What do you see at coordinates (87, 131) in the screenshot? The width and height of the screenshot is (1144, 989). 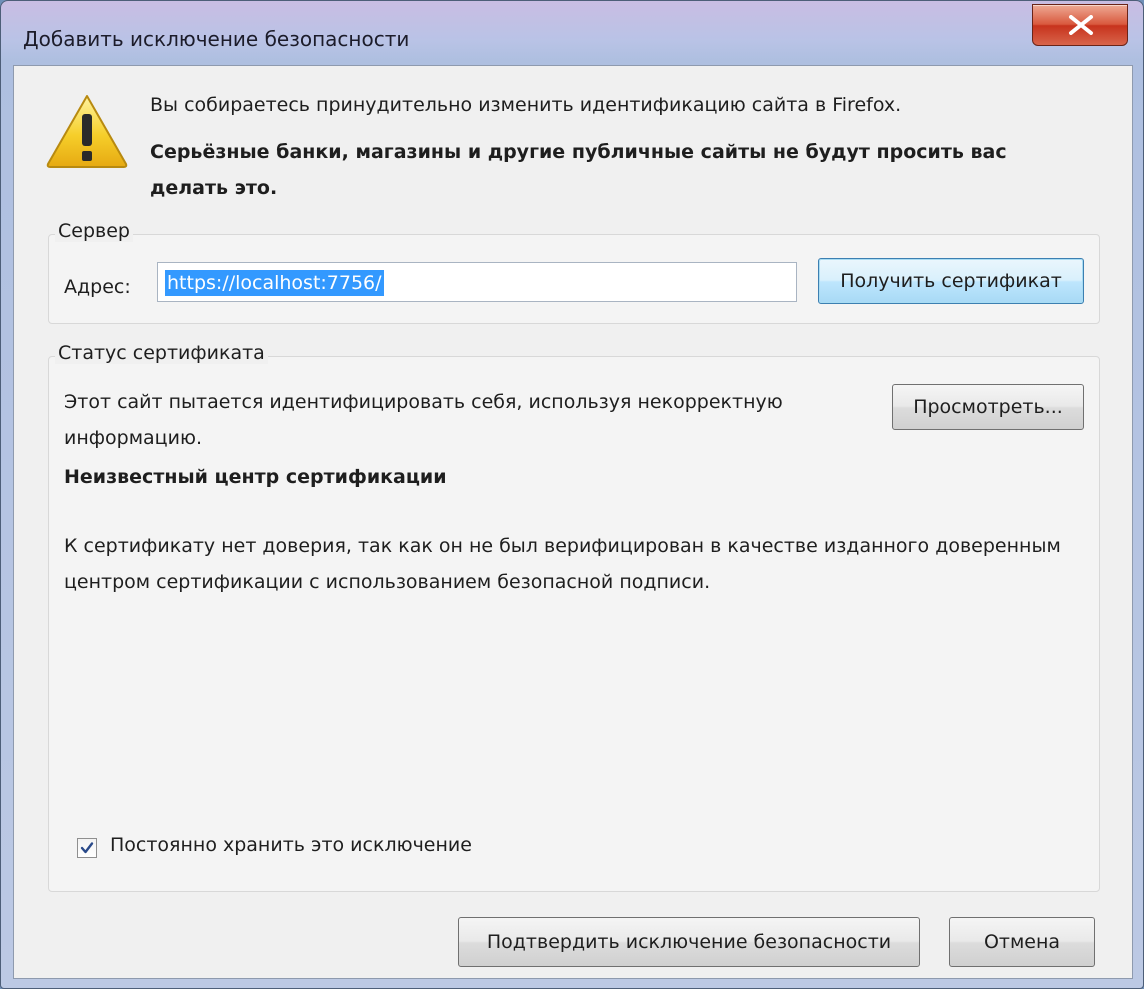 I see `warning-triangle-icon` at bounding box center [87, 131].